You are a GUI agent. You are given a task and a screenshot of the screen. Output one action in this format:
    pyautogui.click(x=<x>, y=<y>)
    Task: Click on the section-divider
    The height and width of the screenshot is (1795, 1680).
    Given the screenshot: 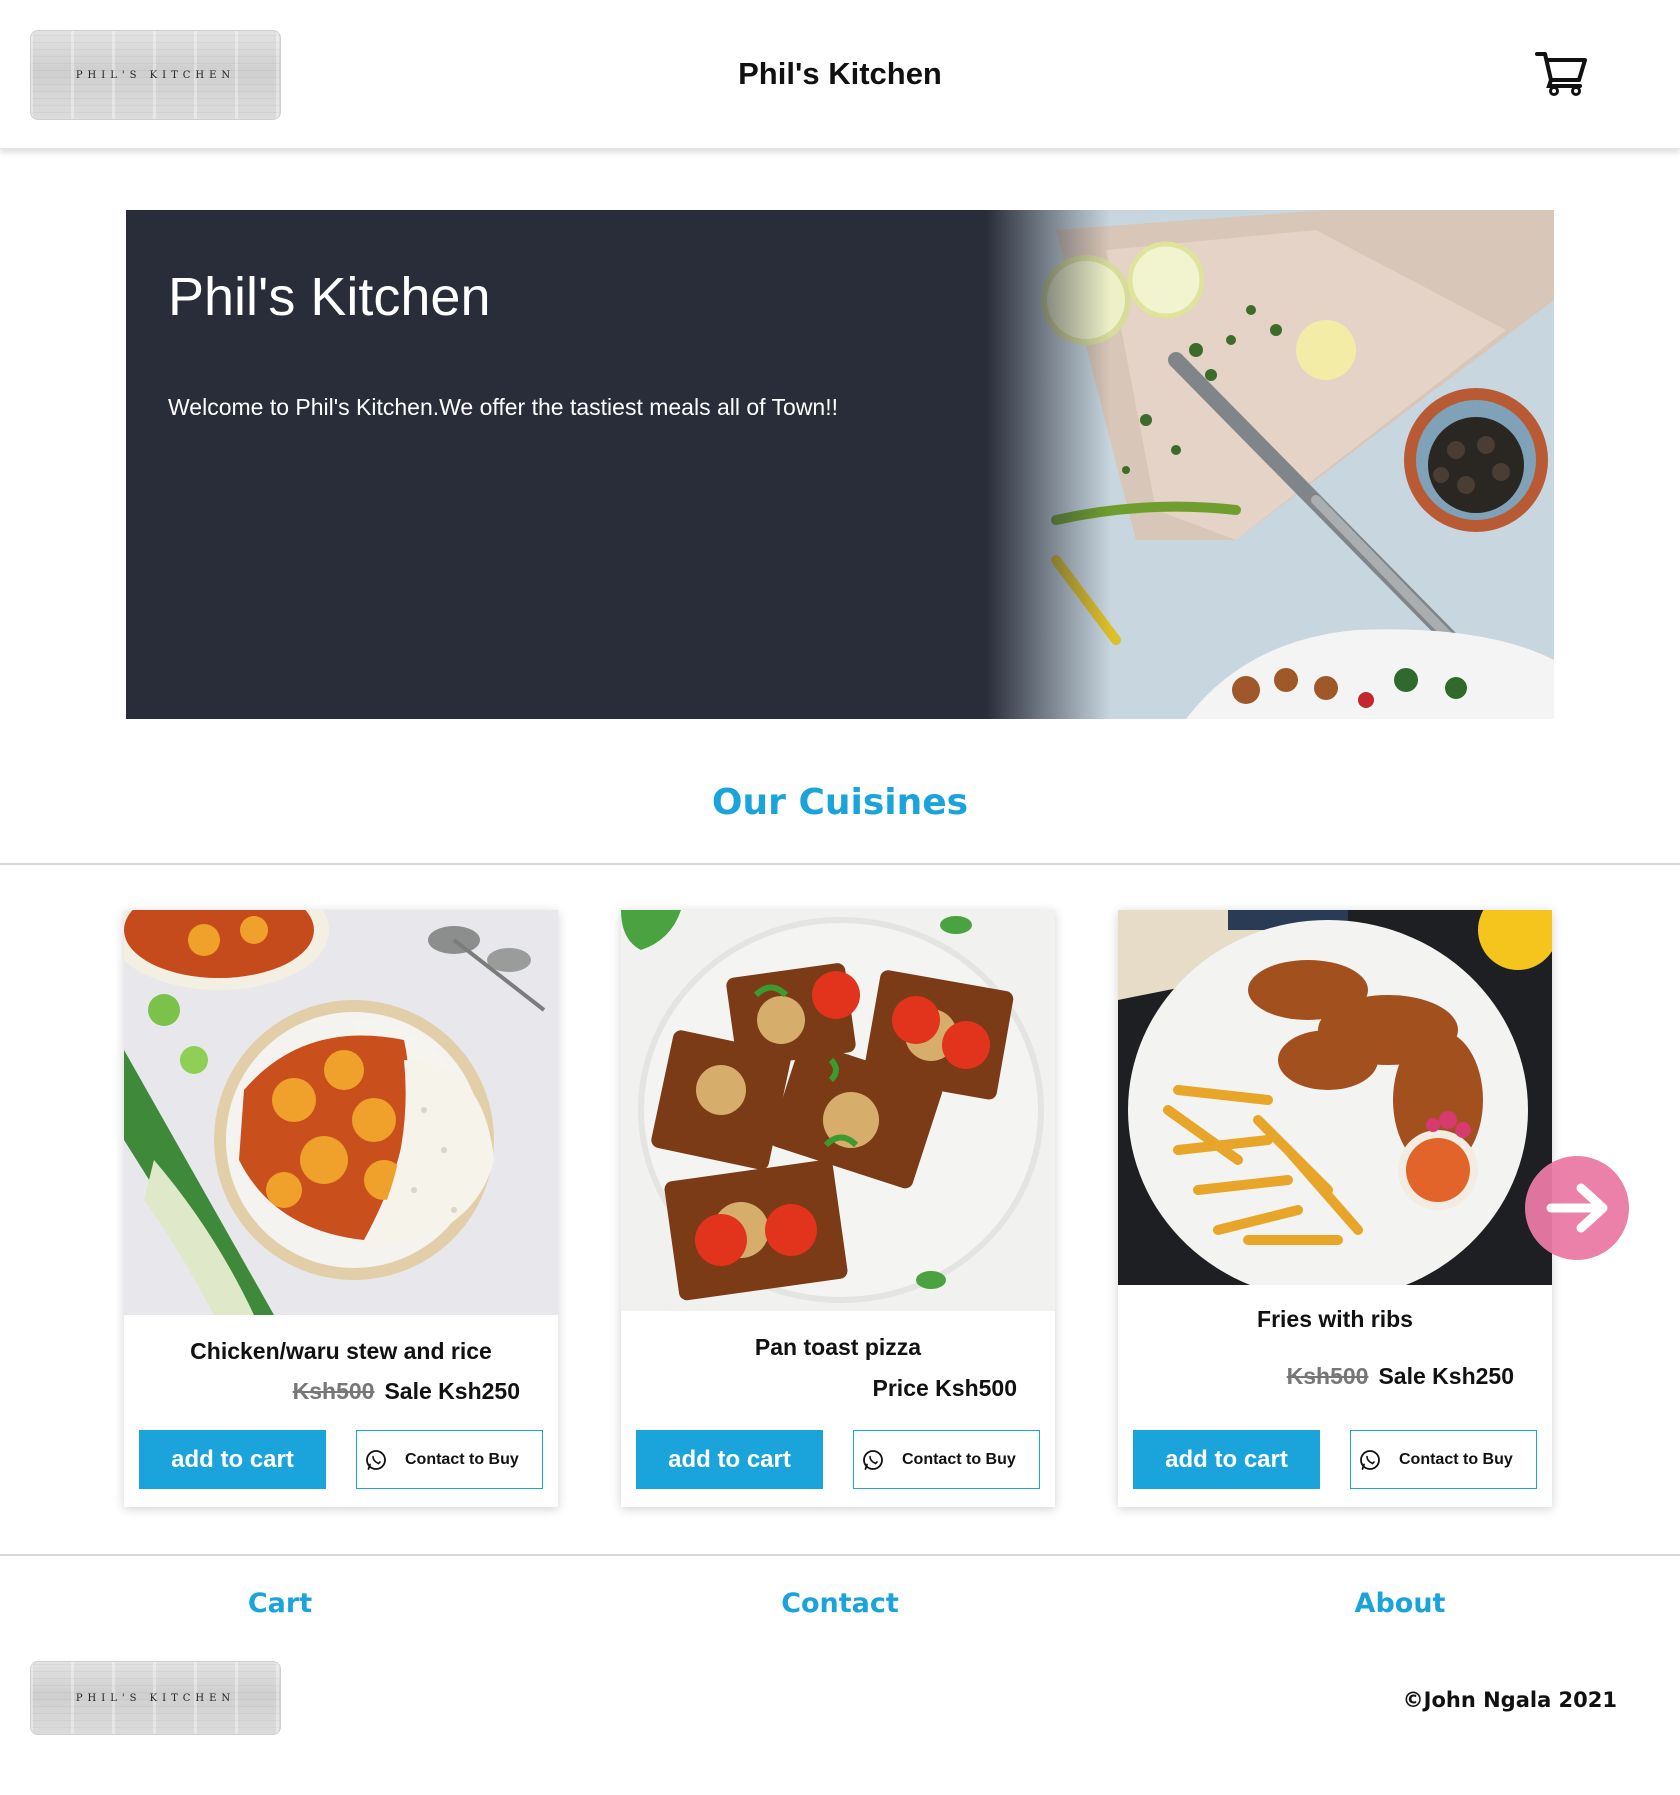 What is the action you would take?
    pyautogui.click(x=840, y=864)
    